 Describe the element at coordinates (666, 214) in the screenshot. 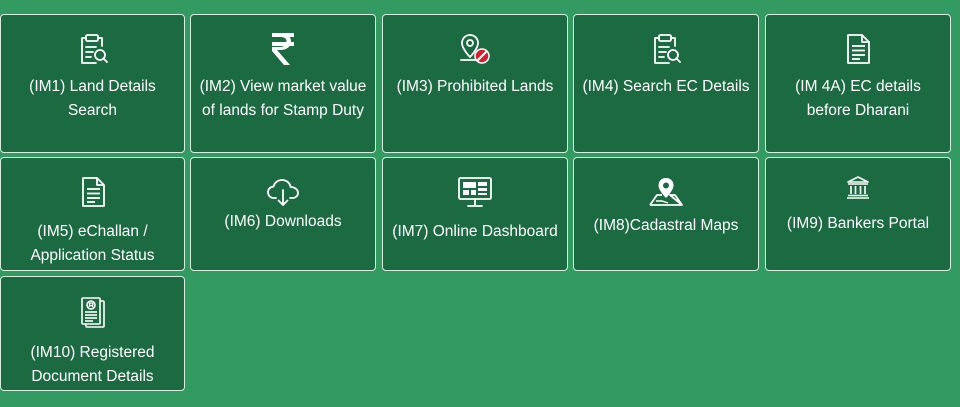

I see `tile-cadastral-maps: (IM8)Cadastral Maps` at that location.